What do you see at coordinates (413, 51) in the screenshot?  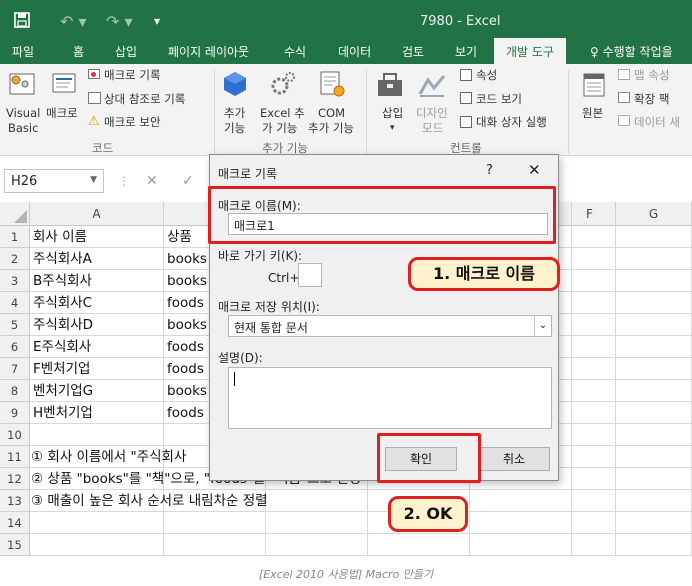 I see `tab-review: 검토` at bounding box center [413, 51].